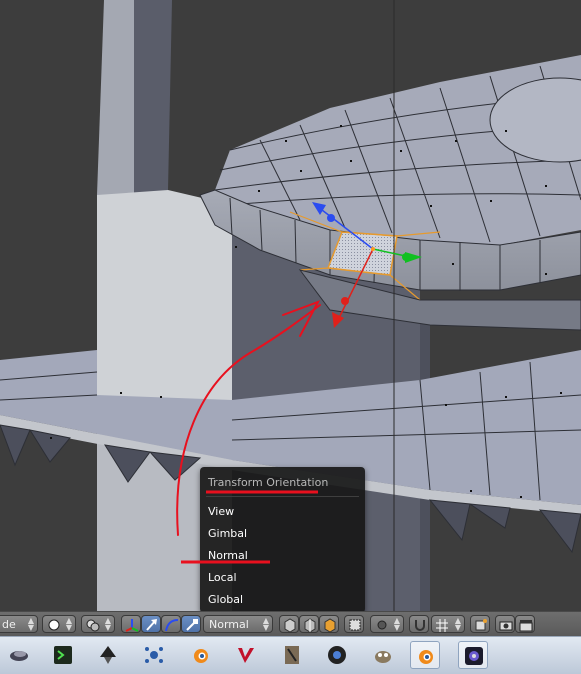 The height and width of the screenshot is (674, 581). Describe the element at coordinates (54, 625) in the screenshot. I see `sphere-icon` at that location.